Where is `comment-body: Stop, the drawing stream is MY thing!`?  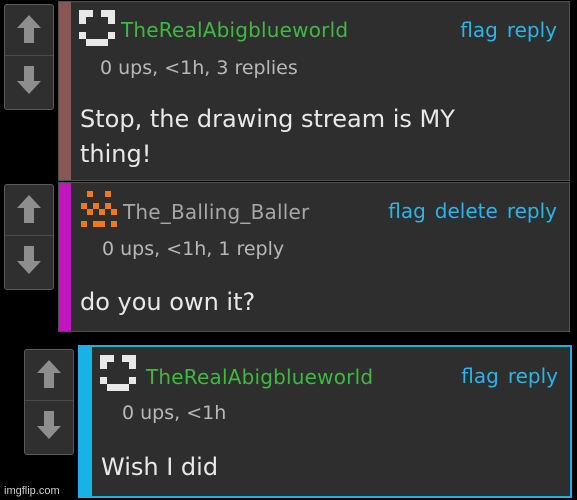 comment-body: Stop, the drawing stream is MY thing! is located at coordinates (267, 136).